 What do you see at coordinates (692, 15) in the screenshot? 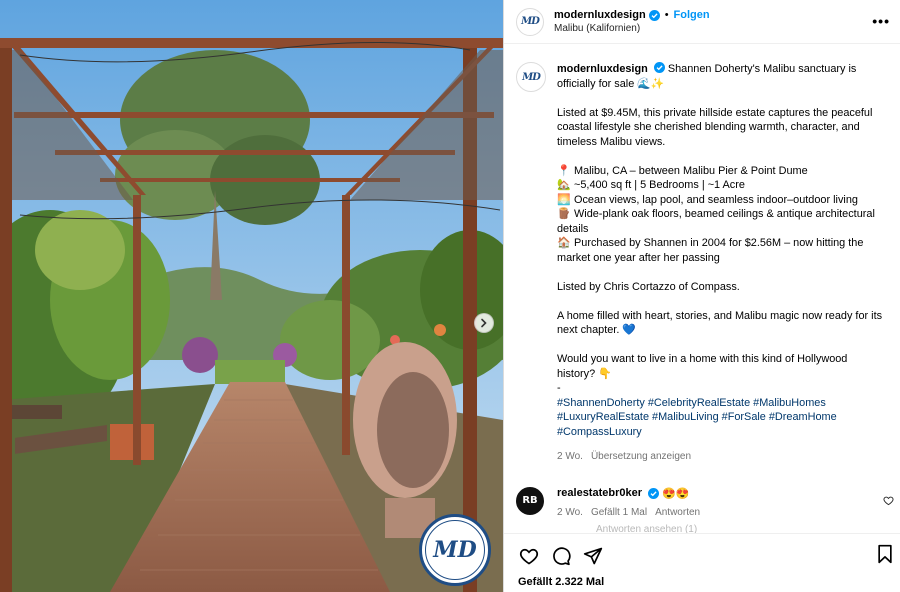
I see `follow-button: Folgen` at bounding box center [692, 15].